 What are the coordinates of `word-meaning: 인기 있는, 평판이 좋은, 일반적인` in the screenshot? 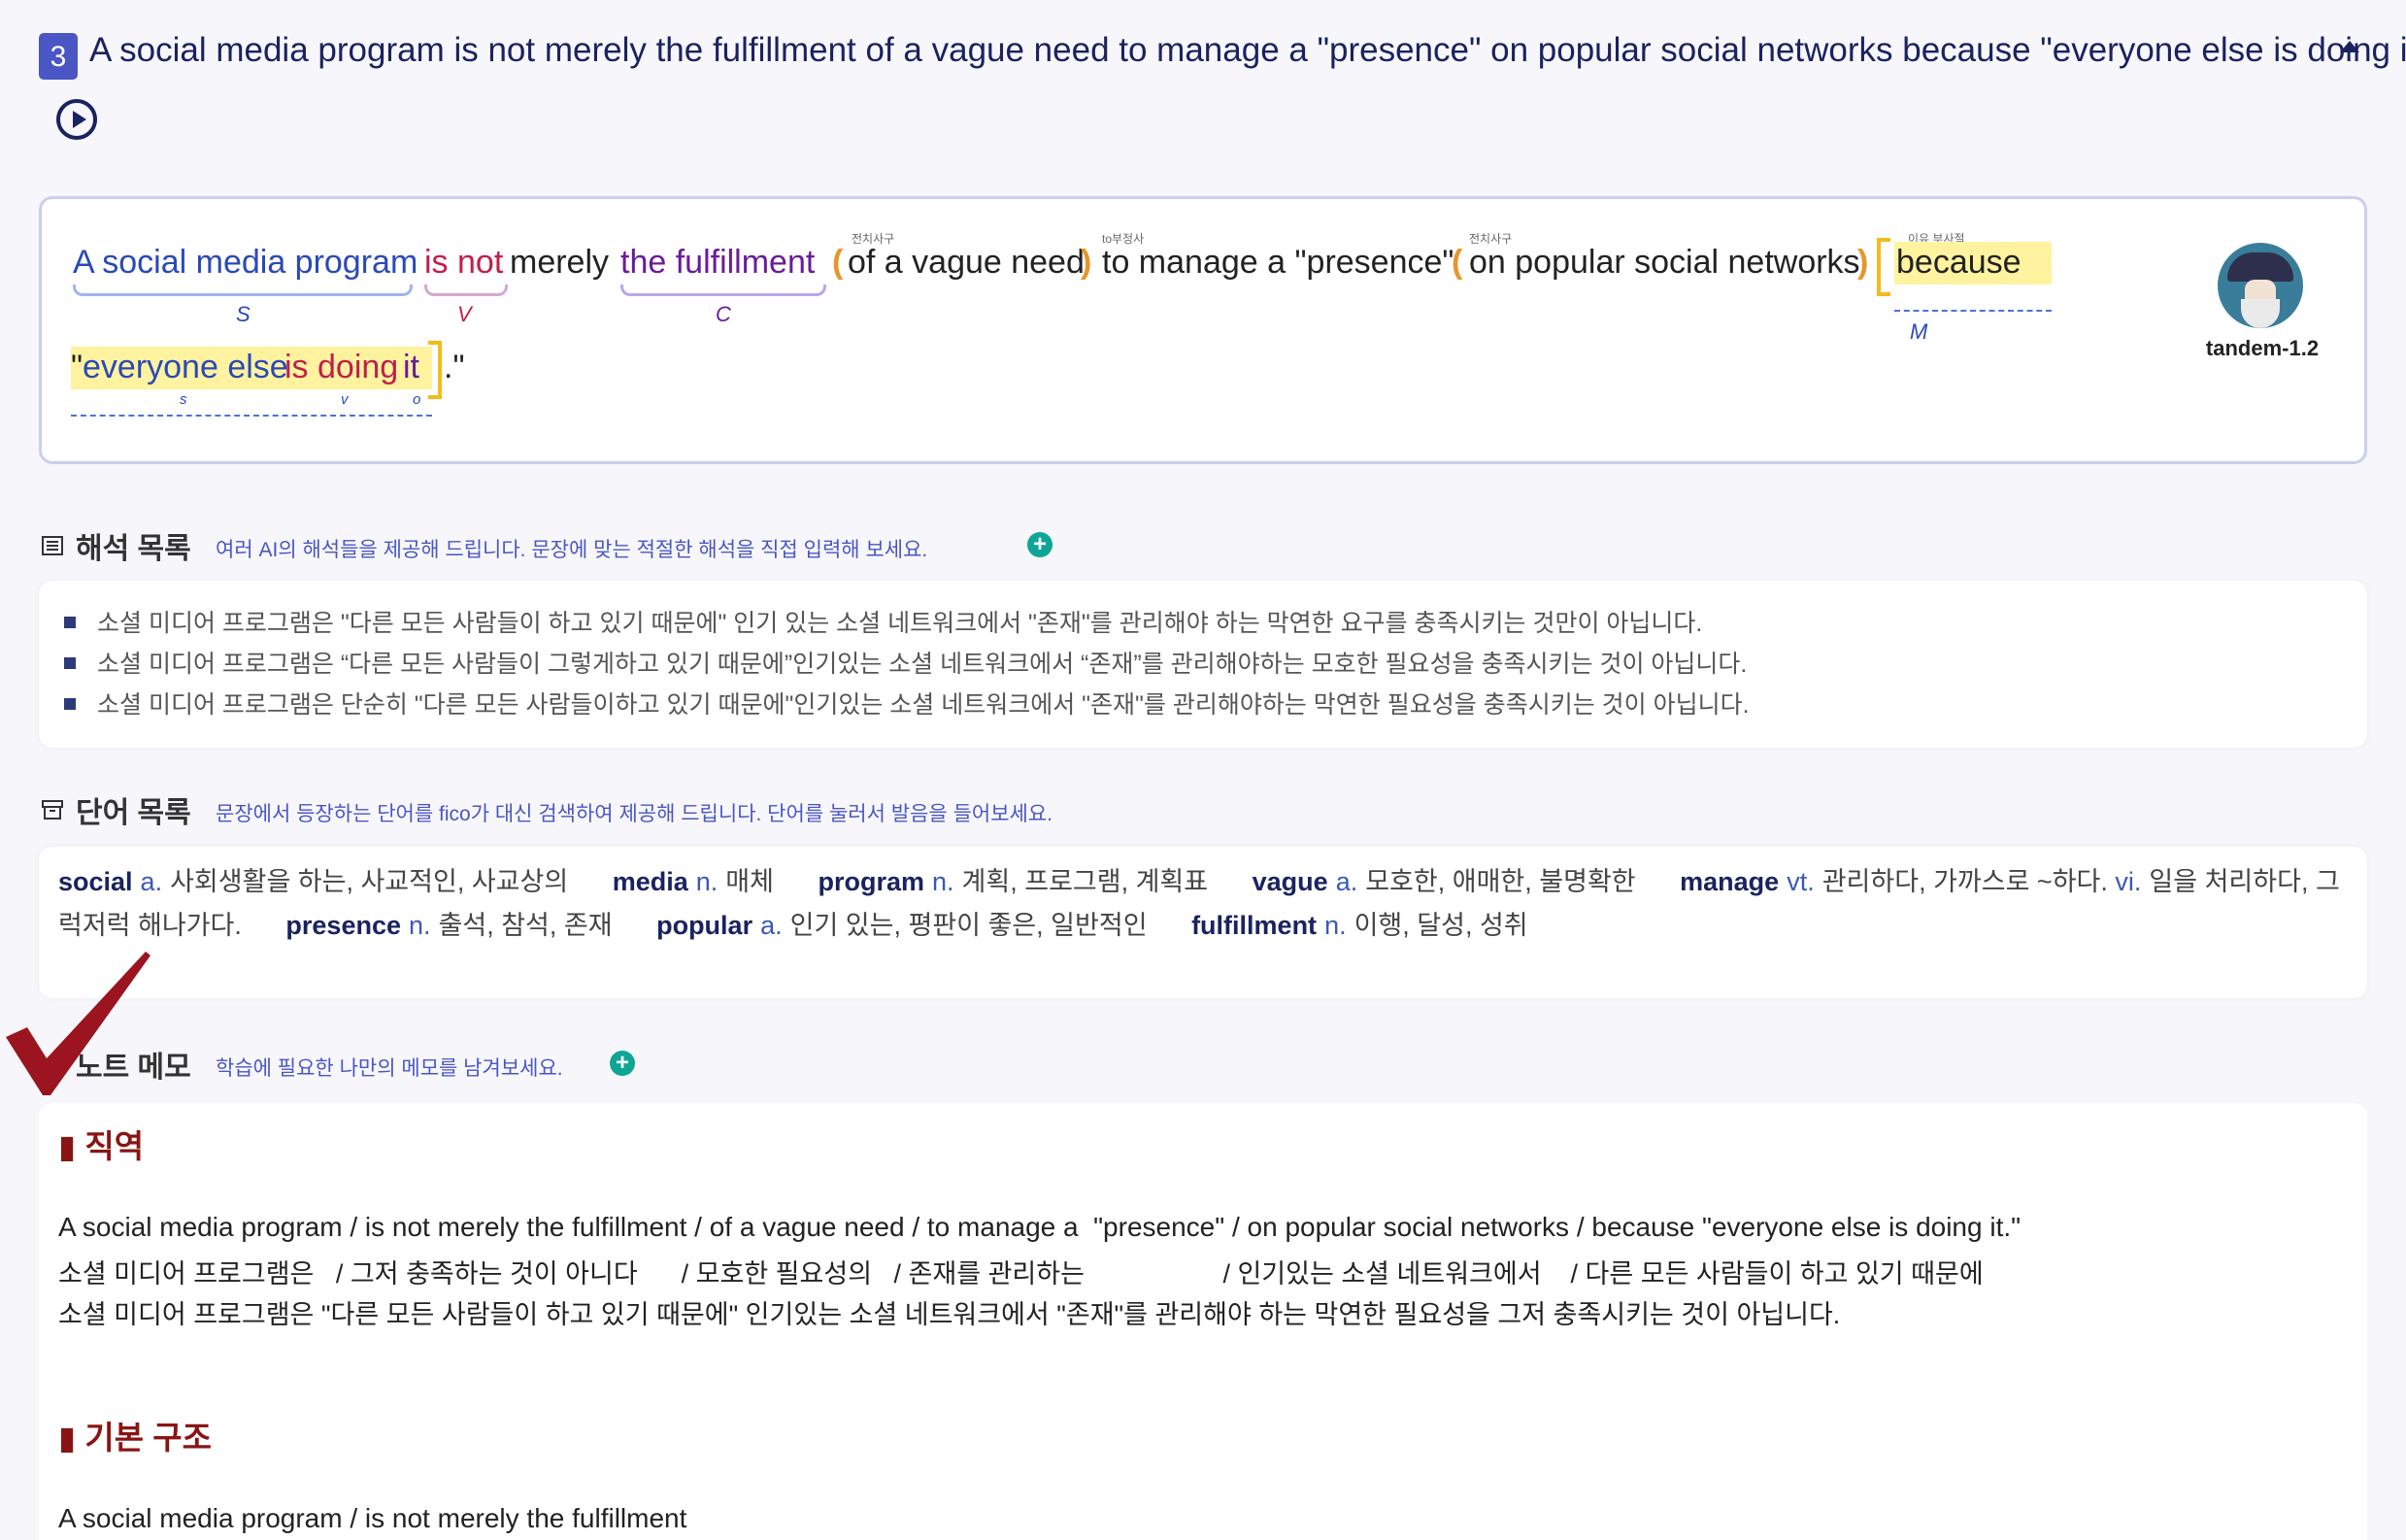 It's located at (968, 925).